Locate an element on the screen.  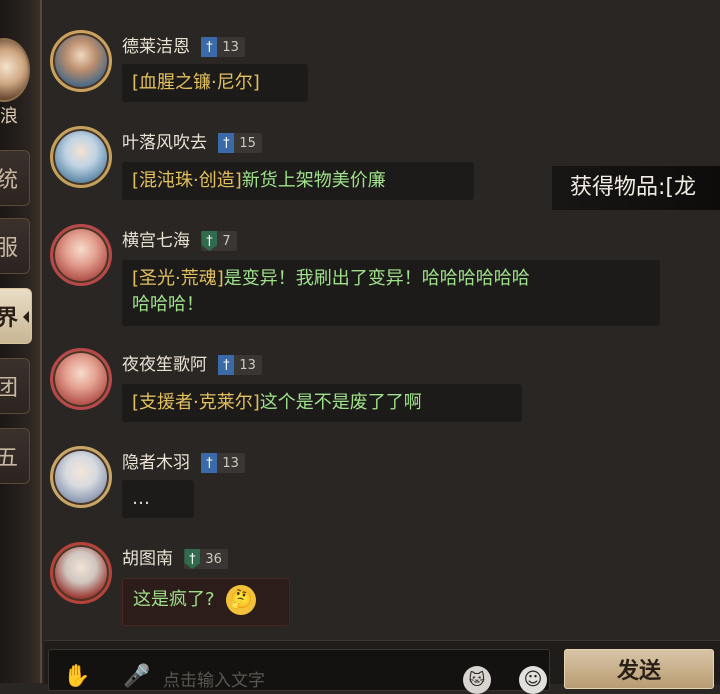
message-bubble: [混沌珠·创造]新货上架物美价廉 is located at coordinates (298, 181).